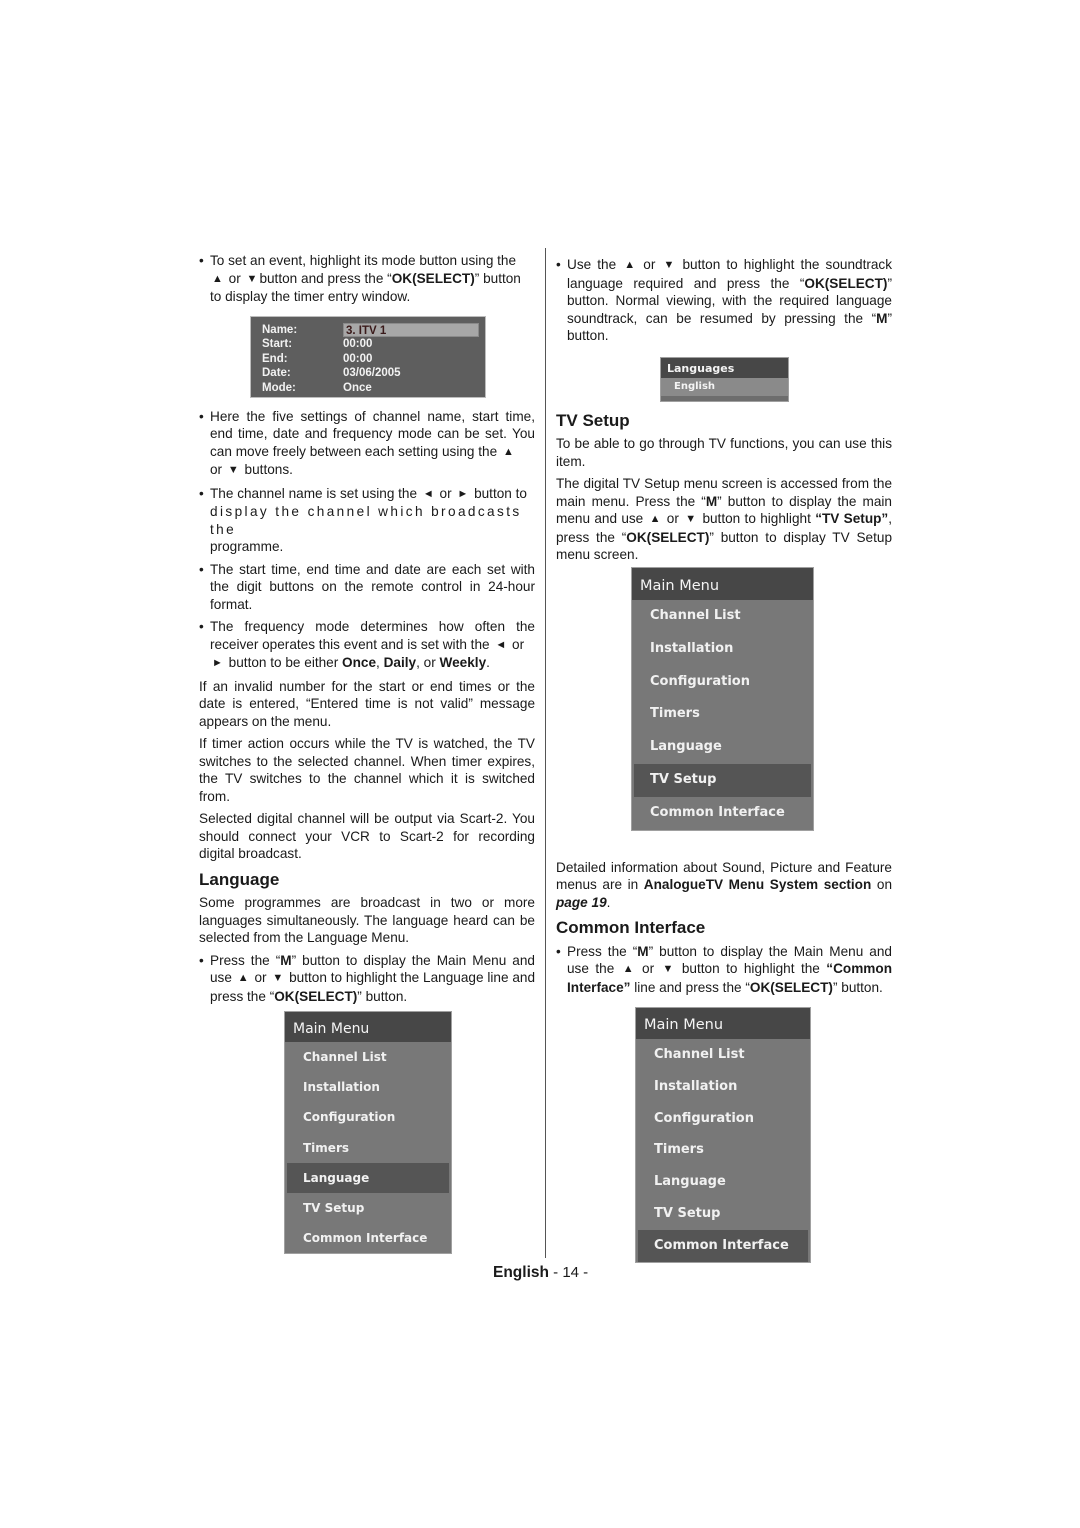 The height and width of the screenshot is (1528, 1080). What do you see at coordinates (631, 927) in the screenshot?
I see `common-interface-heading: Common Interface` at bounding box center [631, 927].